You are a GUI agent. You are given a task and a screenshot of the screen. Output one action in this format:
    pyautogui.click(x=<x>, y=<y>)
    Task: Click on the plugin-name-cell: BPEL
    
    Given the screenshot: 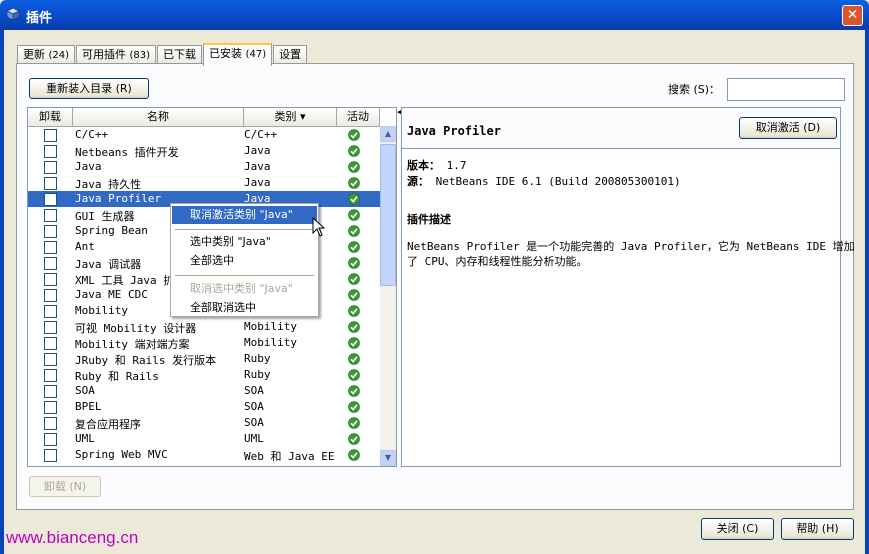 What is the action you would take?
    pyautogui.click(x=88, y=406)
    